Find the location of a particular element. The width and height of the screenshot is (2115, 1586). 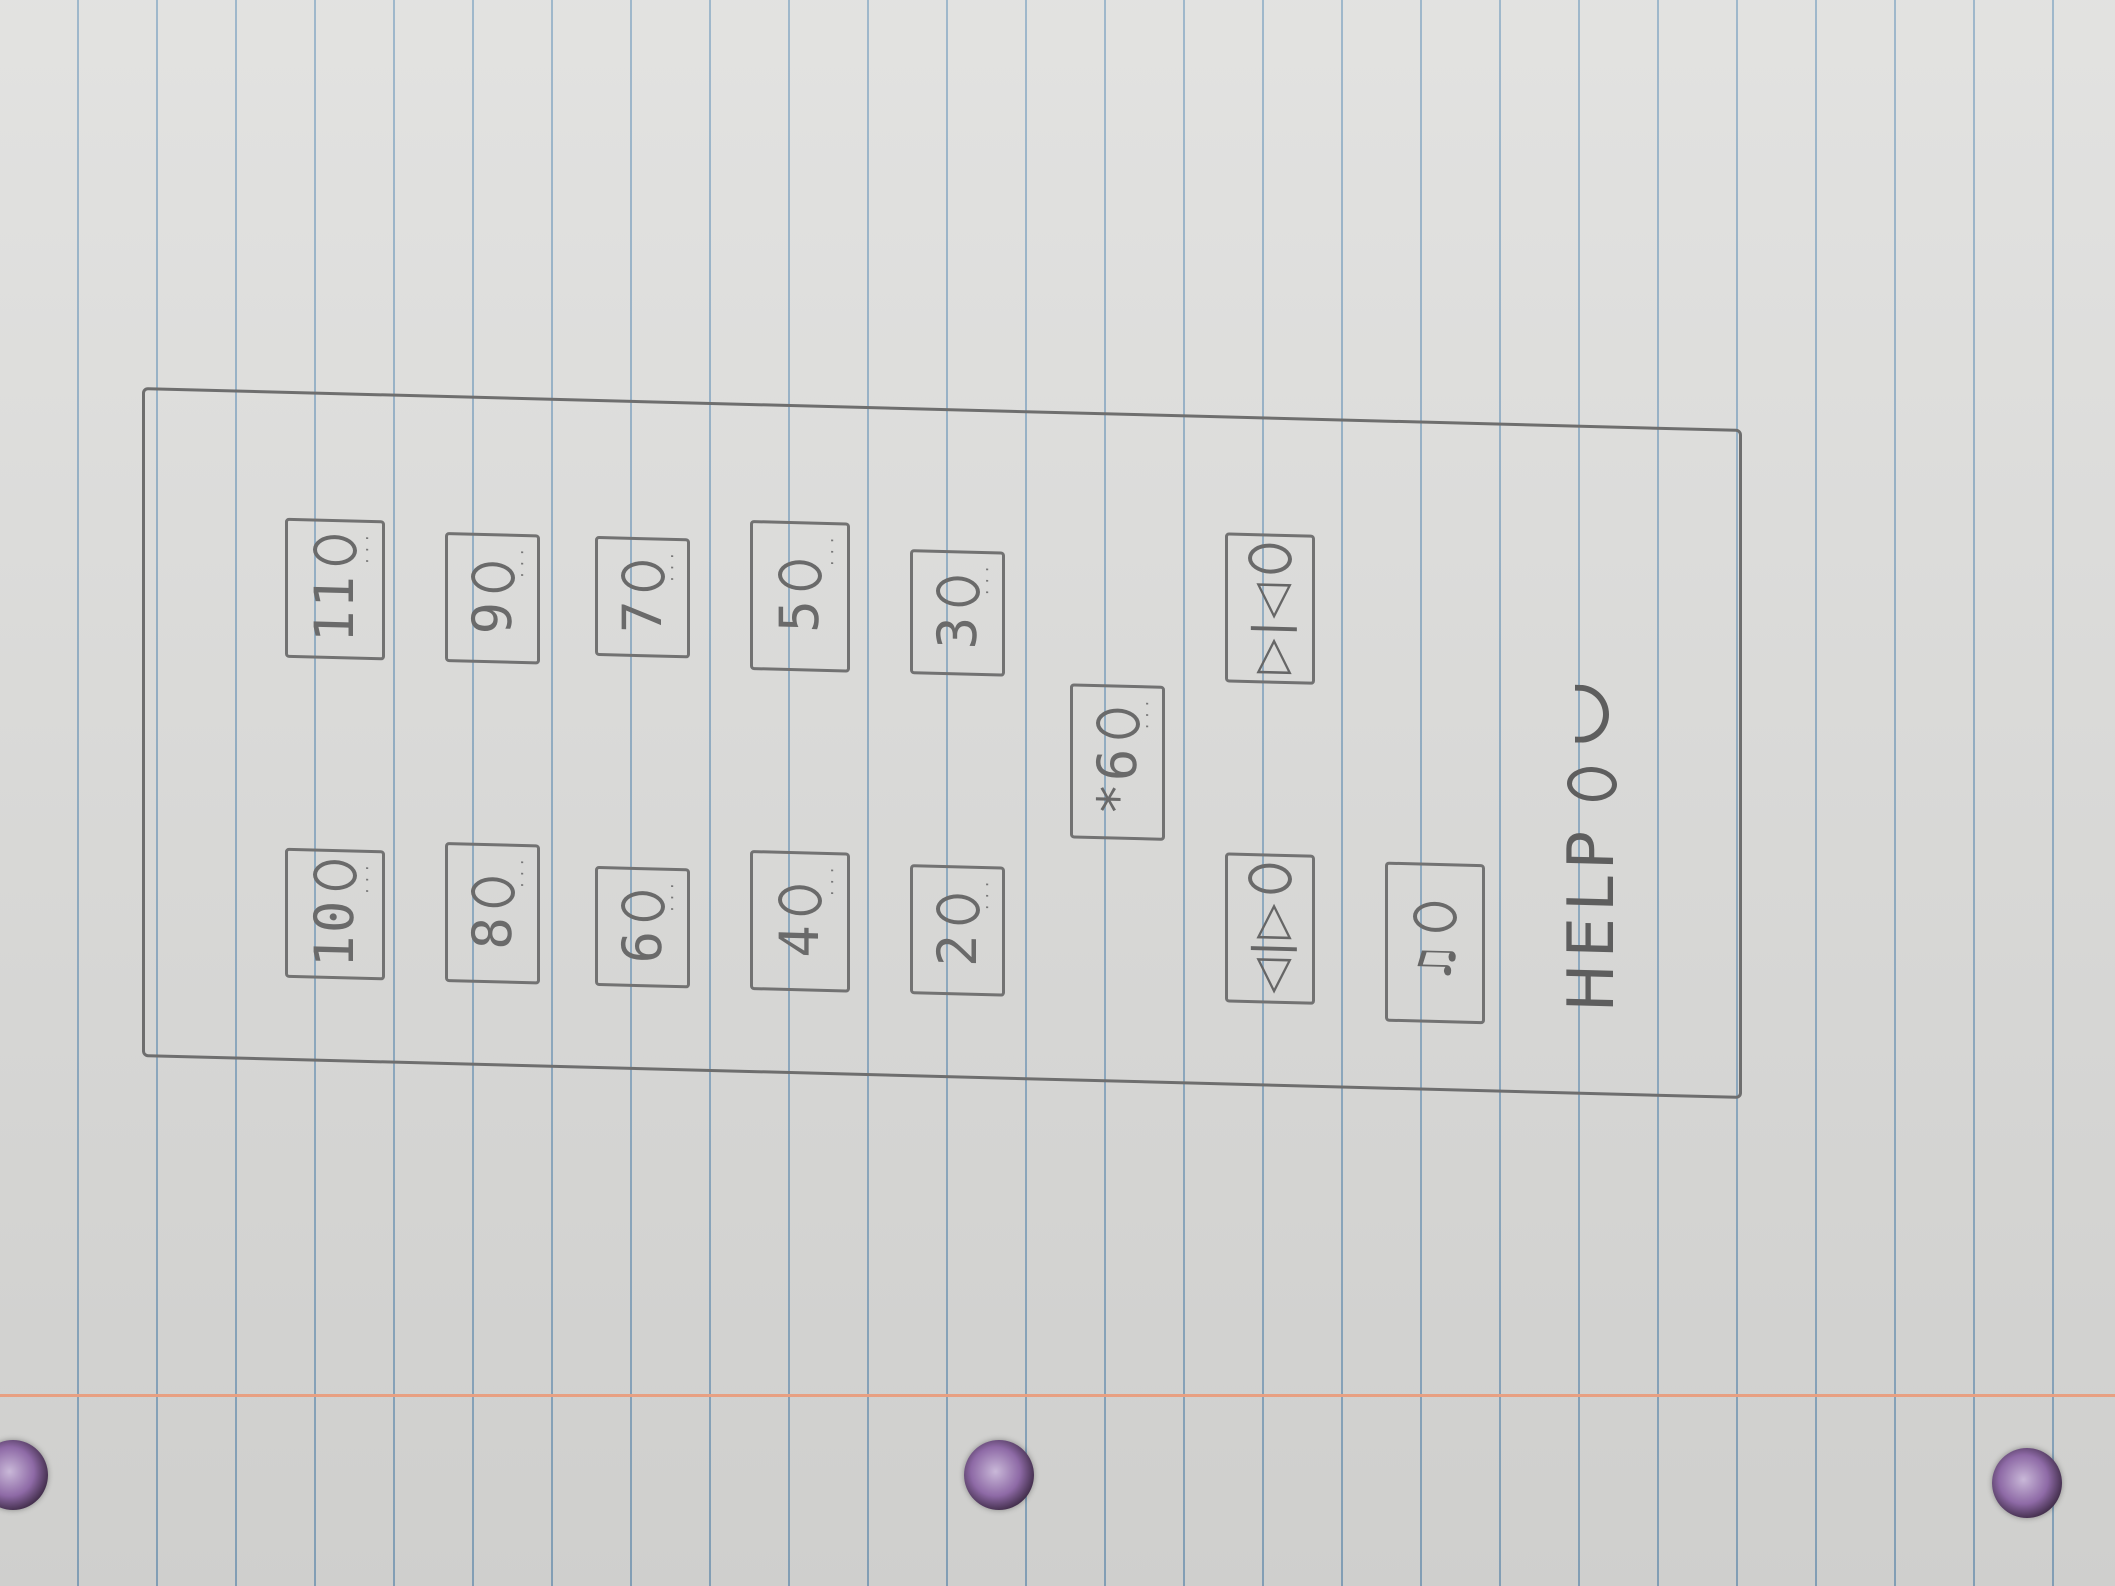

punch-hole-right is located at coordinates (2027, 1483).